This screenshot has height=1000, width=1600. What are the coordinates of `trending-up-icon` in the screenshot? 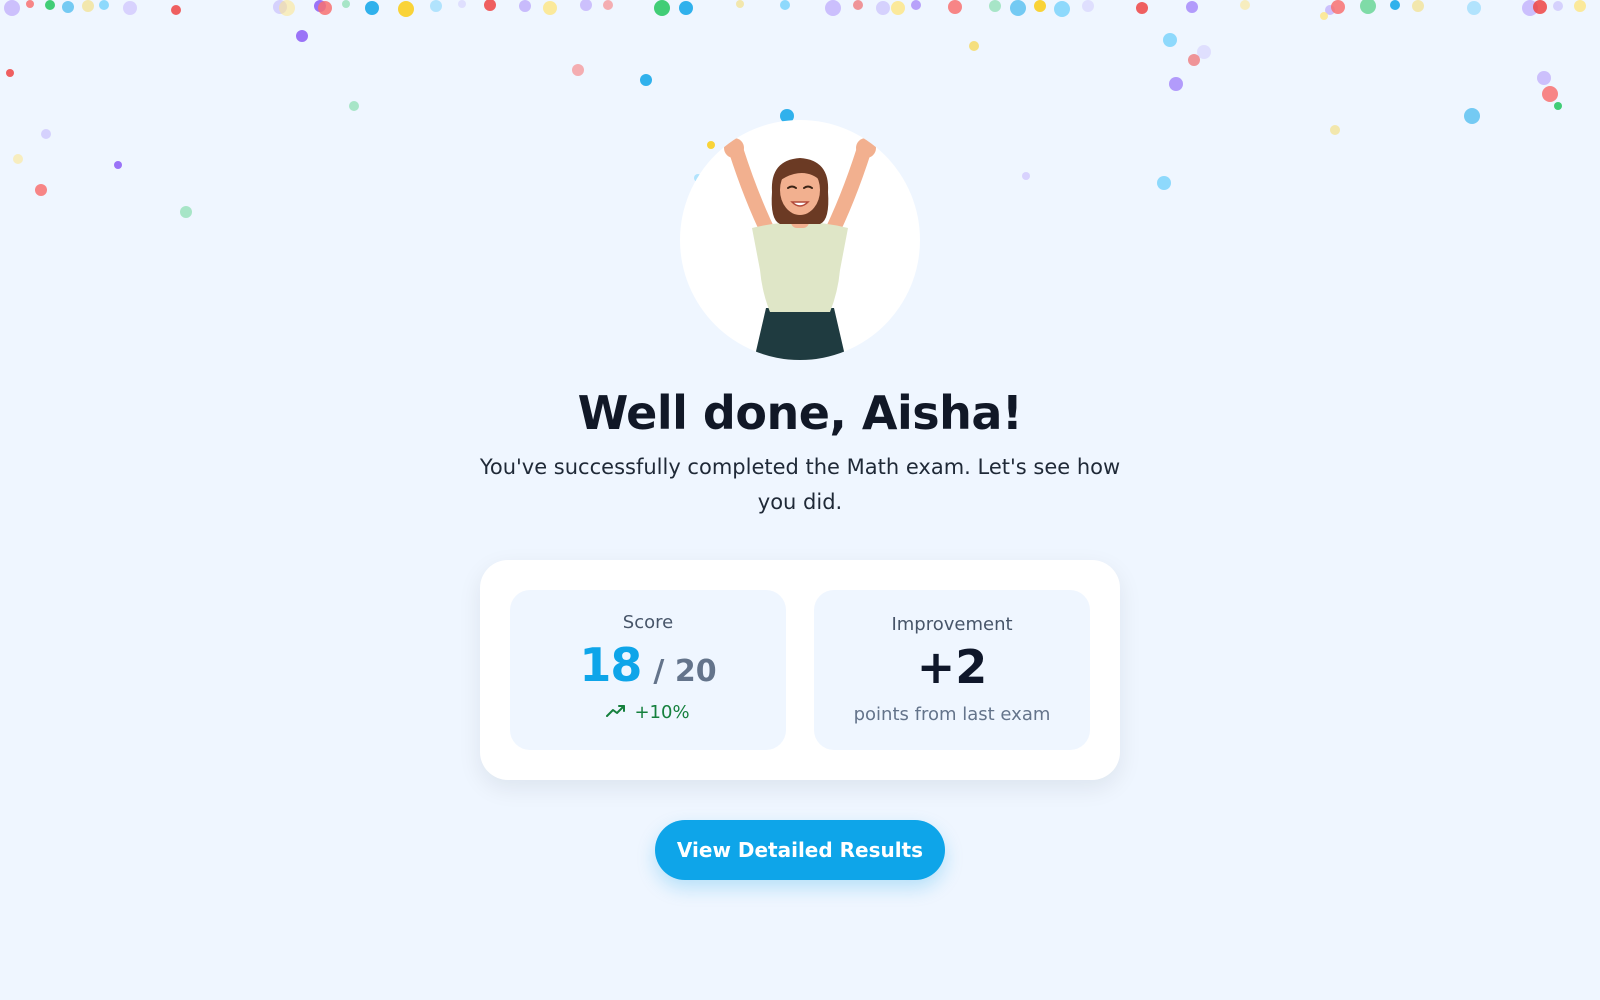 It's located at (616, 712).